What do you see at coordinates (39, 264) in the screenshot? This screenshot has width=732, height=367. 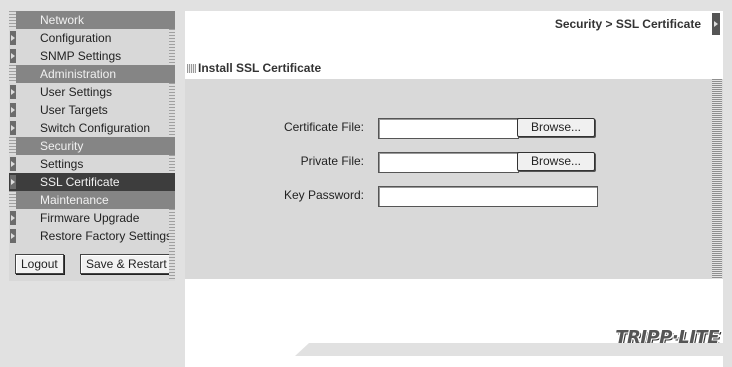 I see `logout-button: Logout` at bounding box center [39, 264].